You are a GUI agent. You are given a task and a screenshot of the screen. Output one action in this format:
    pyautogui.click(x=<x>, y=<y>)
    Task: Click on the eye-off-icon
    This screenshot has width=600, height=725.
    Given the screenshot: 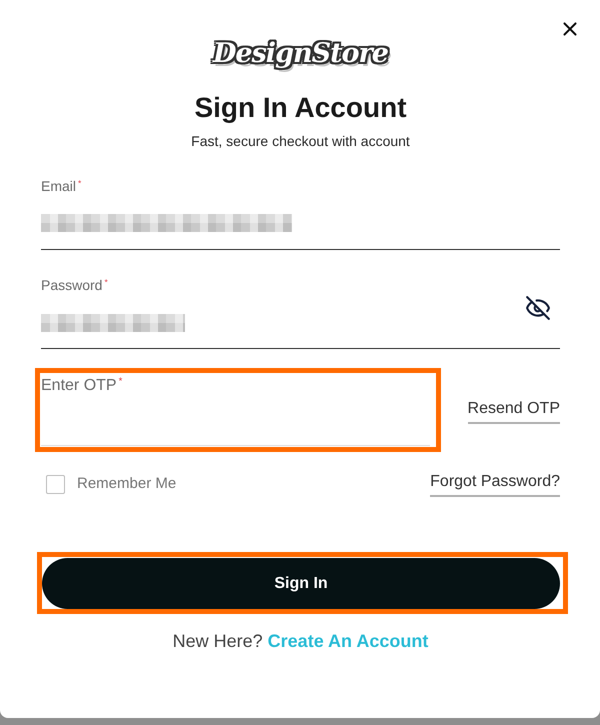 What is the action you would take?
    pyautogui.click(x=538, y=308)
    